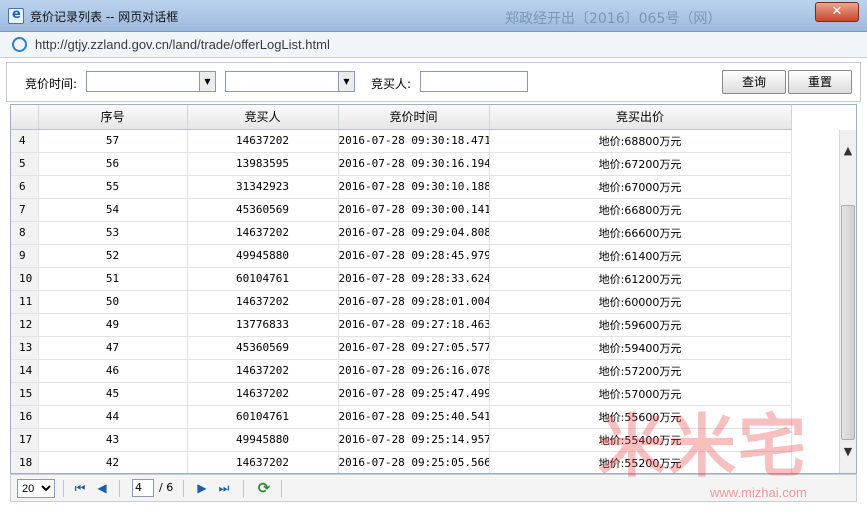  What do you see at coordinates (36, 488) in the screenshot?
I see `page-size-select: 20` at bounding box center [36, 488].